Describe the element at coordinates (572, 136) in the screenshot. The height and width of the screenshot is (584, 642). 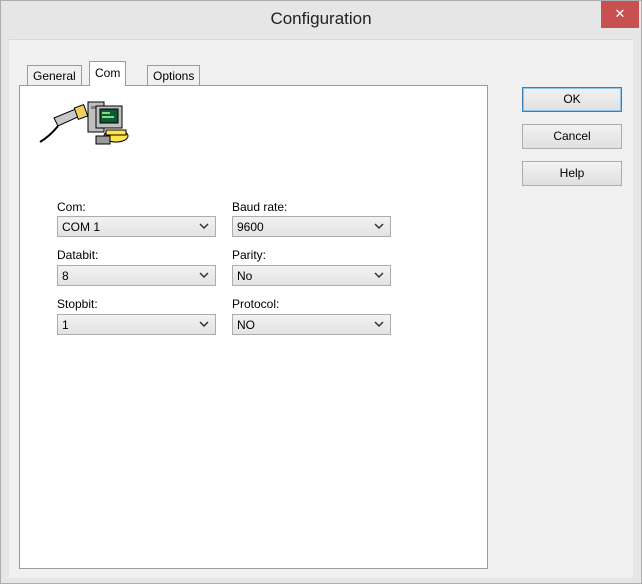
I see `cancel-button: Cancel` at that location.